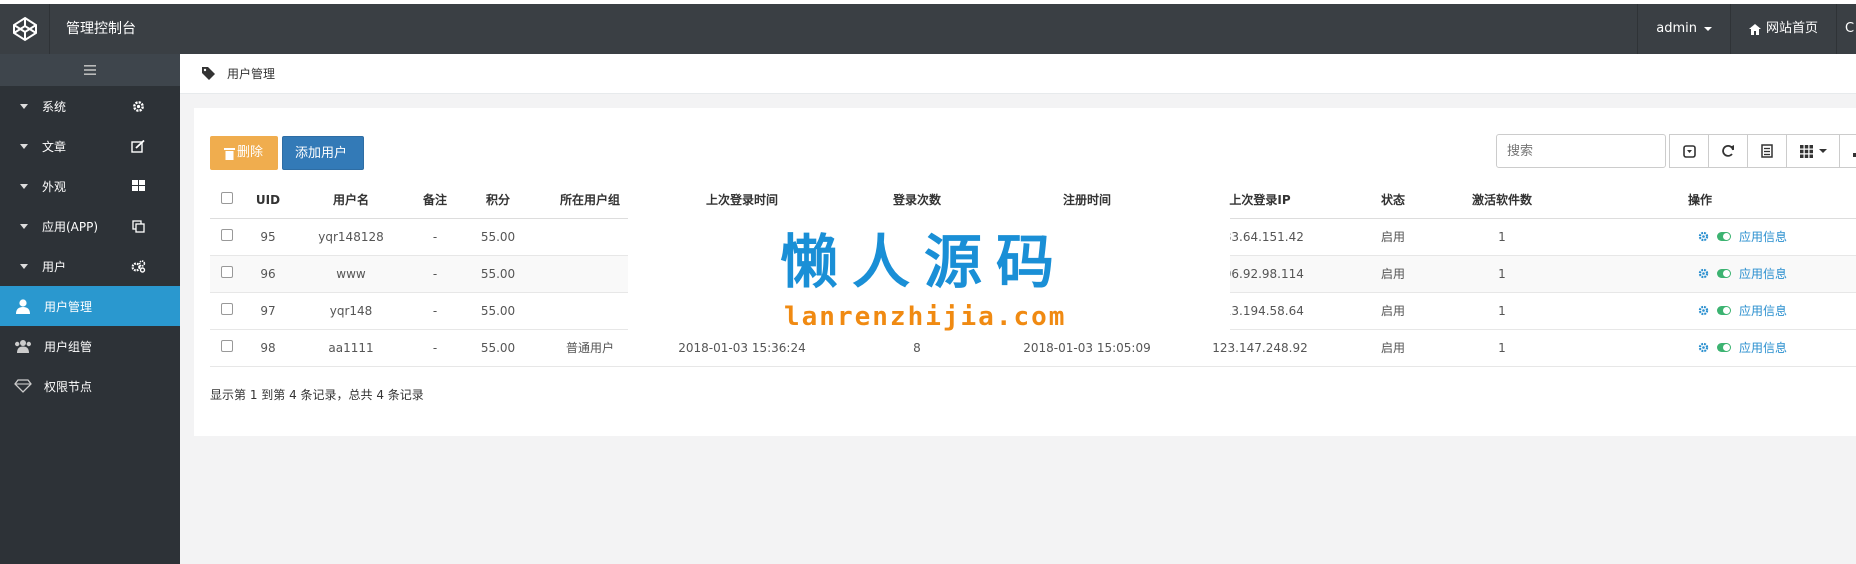 This screenshot has width=1856, height=564. What do you see at coordinates (1683, 29) in the screenshot?
I see `user-menu: admin` at bounding box center [1683, 29].